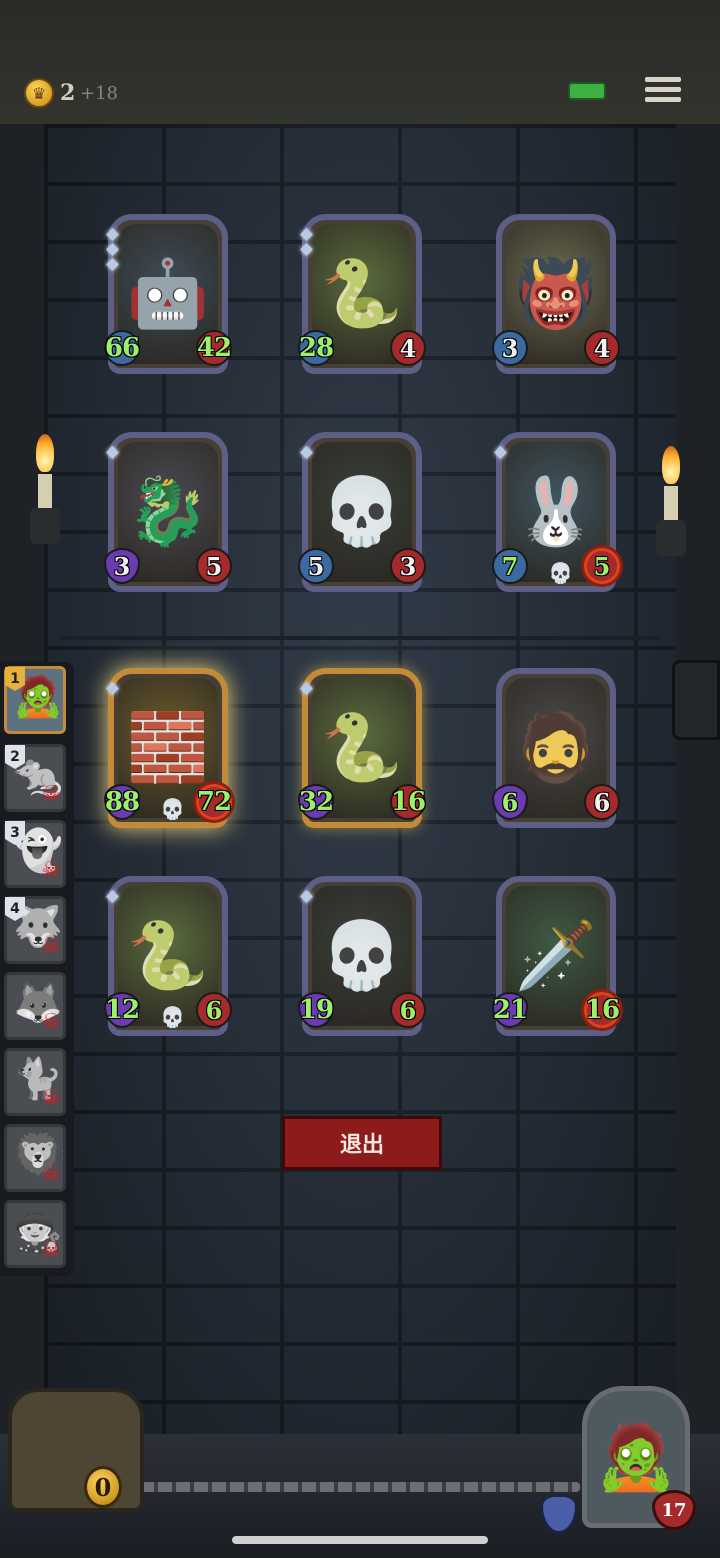 The width and height of the screenshot is (720, 1558). What do you see at coordinates (76, 1450) in the screenshot?
I see `chest-icon` at bounding box center [76, 1450].